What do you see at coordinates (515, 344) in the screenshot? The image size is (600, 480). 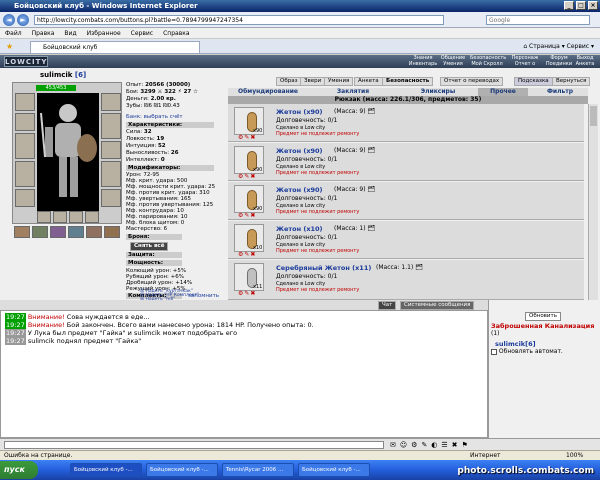 I see `location-player: sulimcik[6]` at bounding box center [515, 344].